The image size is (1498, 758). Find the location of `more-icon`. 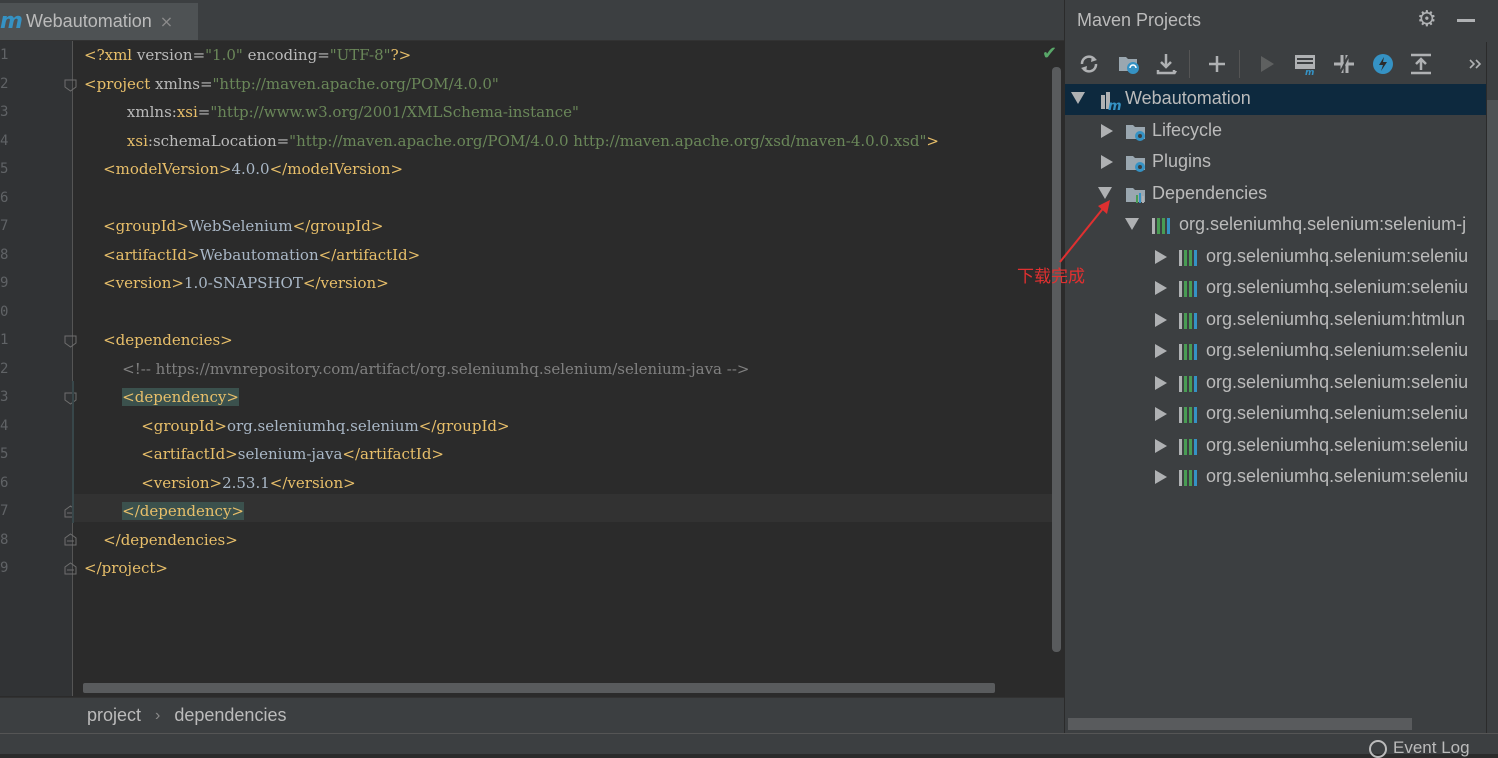

more-icon is located at coordinates (1475, 64).